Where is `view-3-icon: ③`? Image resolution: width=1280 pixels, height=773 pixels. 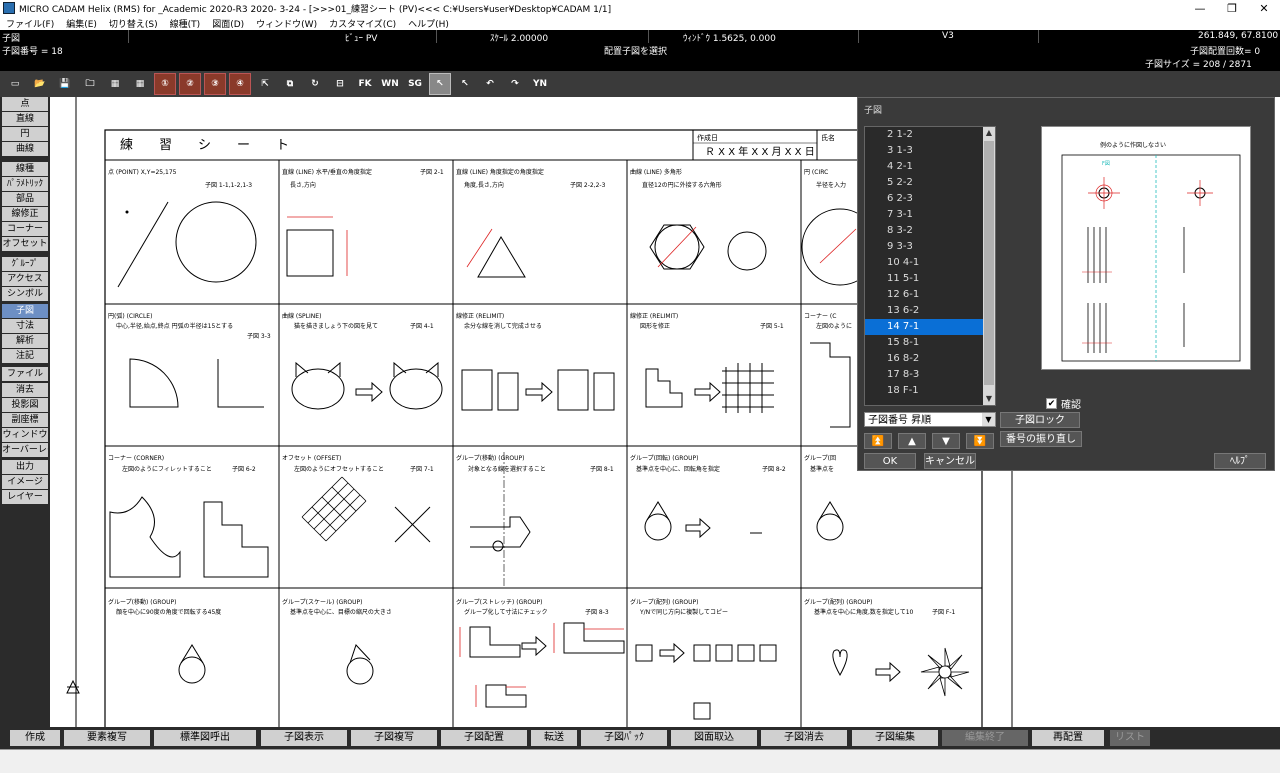
view-3-icon: ③ is located at coordinates (215, 84).